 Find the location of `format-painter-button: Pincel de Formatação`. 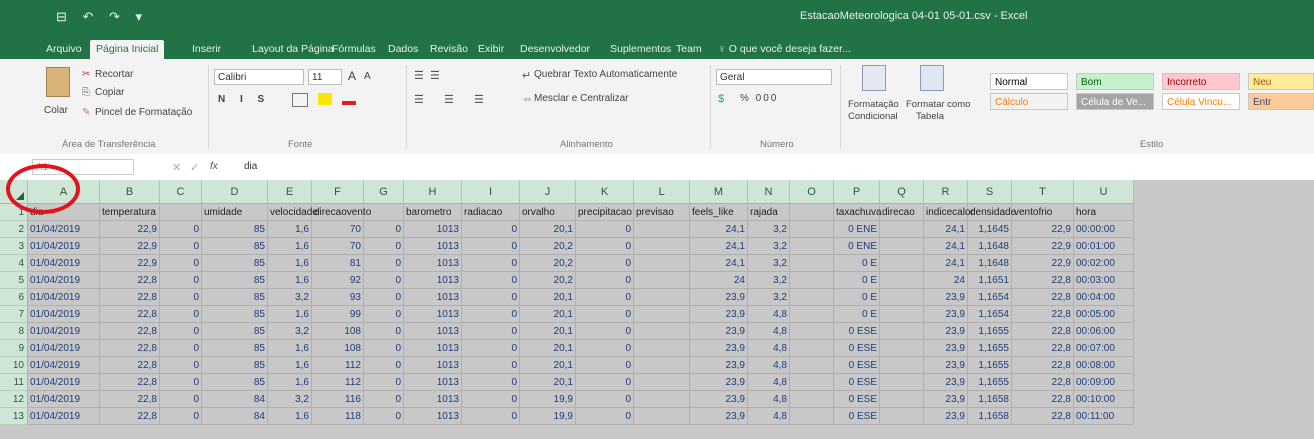

format-painter-button: Pincel de Formatação is located at coordinates (143, 112).